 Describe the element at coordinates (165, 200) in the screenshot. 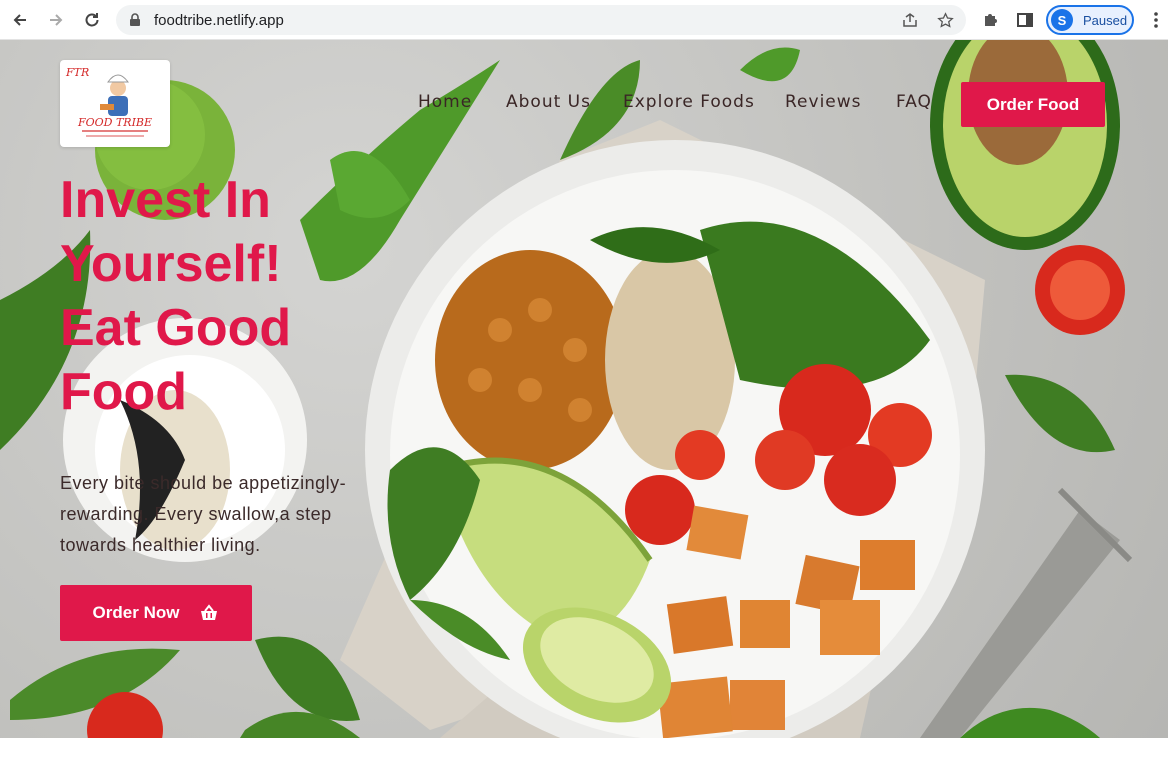

I see `headline-line: Invest In` at that location.